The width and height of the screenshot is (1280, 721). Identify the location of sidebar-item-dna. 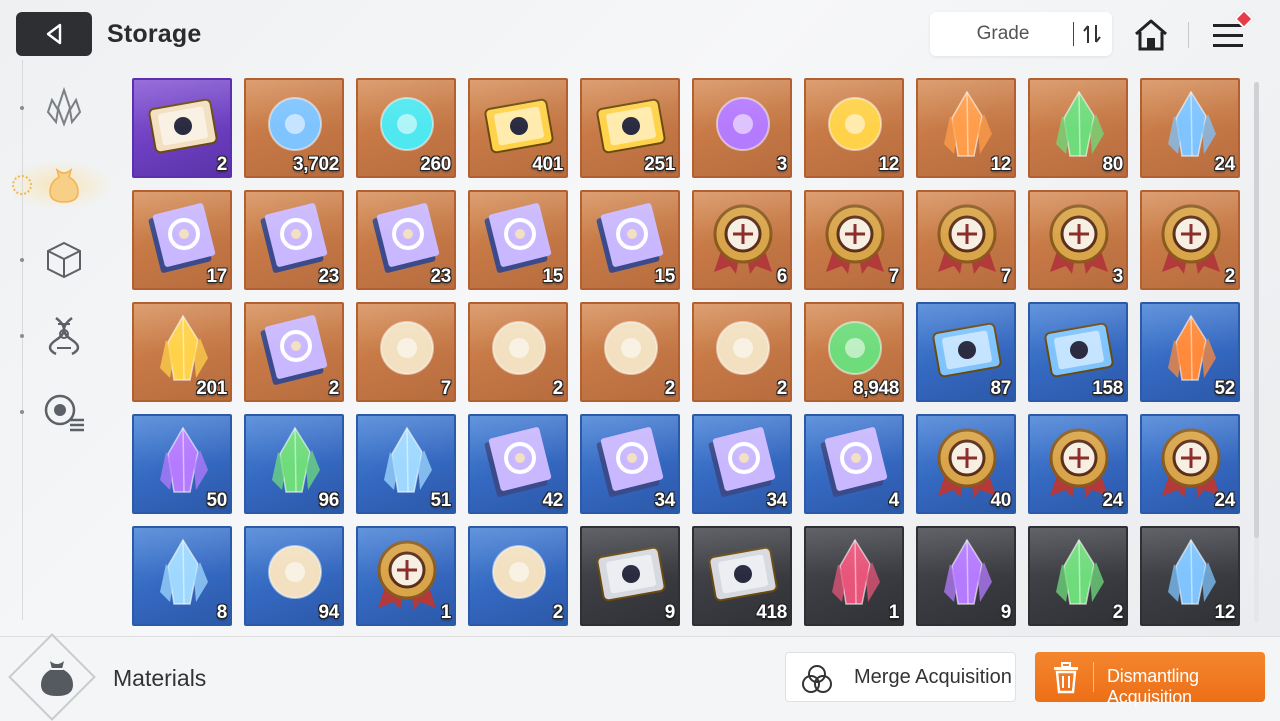
(64, 336).